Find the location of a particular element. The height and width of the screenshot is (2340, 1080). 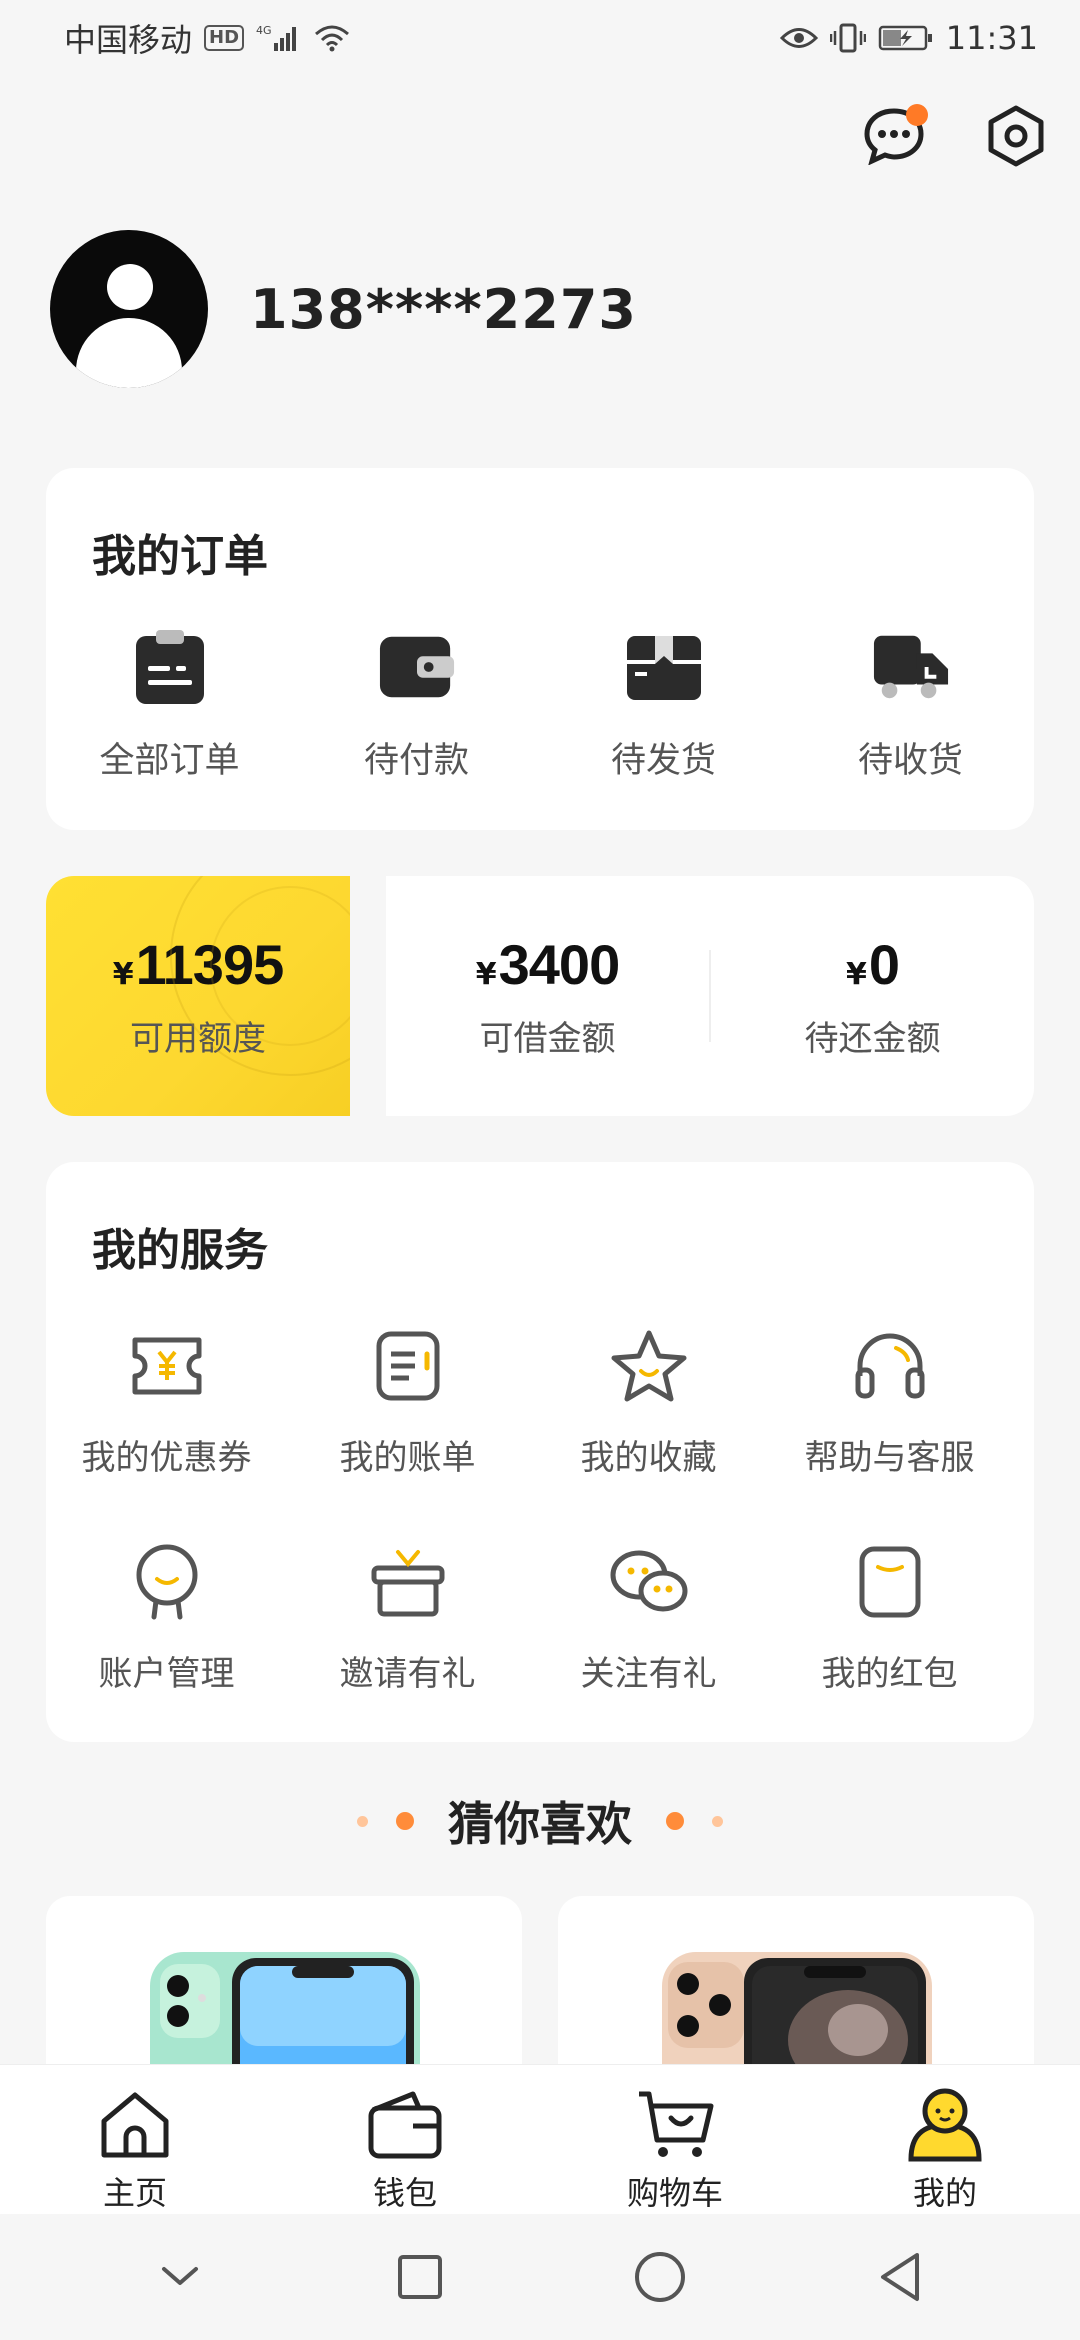

gift-icon is located at coordinates (408, 1582).